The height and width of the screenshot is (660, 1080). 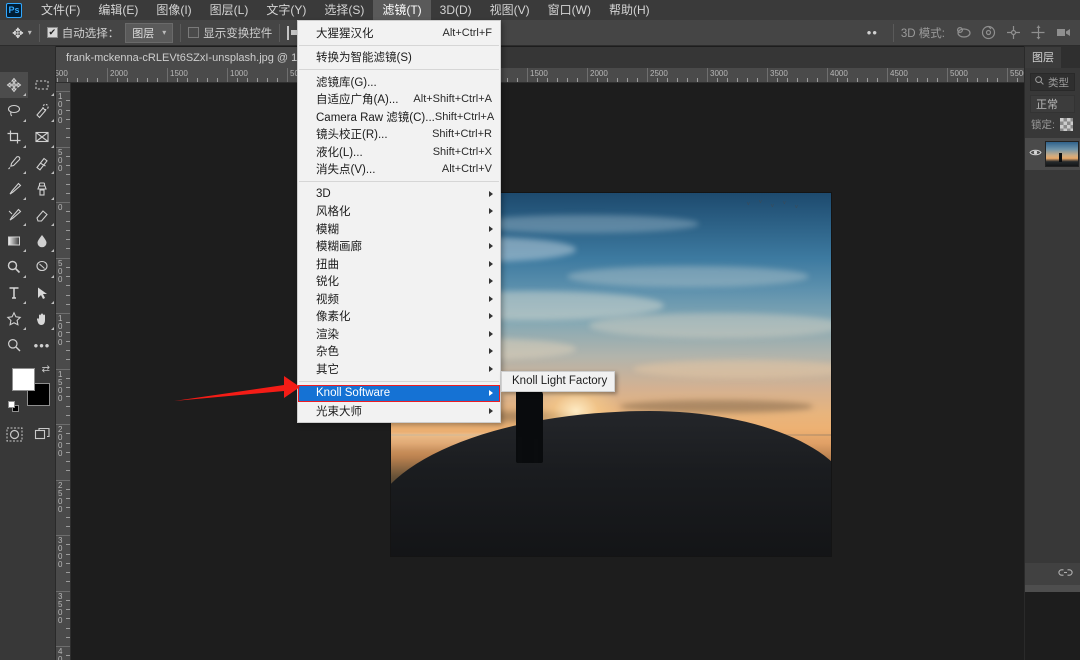 What do you see at coordinates (399, 33) in the screenshot?
I see `menu-item-0: 大猩猩汉化 Alt+Ctrl+F` at bounding box center [399, 33].